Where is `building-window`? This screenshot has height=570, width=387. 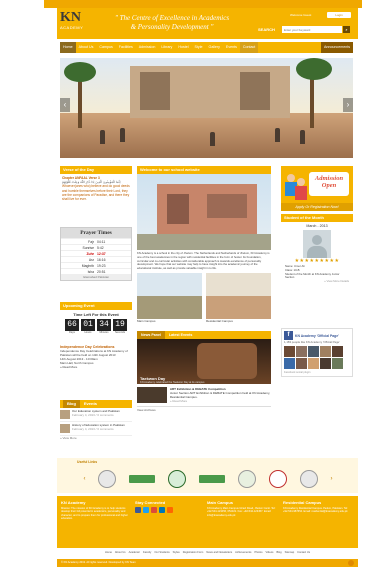
building-window is located at coordinates (178, 209).